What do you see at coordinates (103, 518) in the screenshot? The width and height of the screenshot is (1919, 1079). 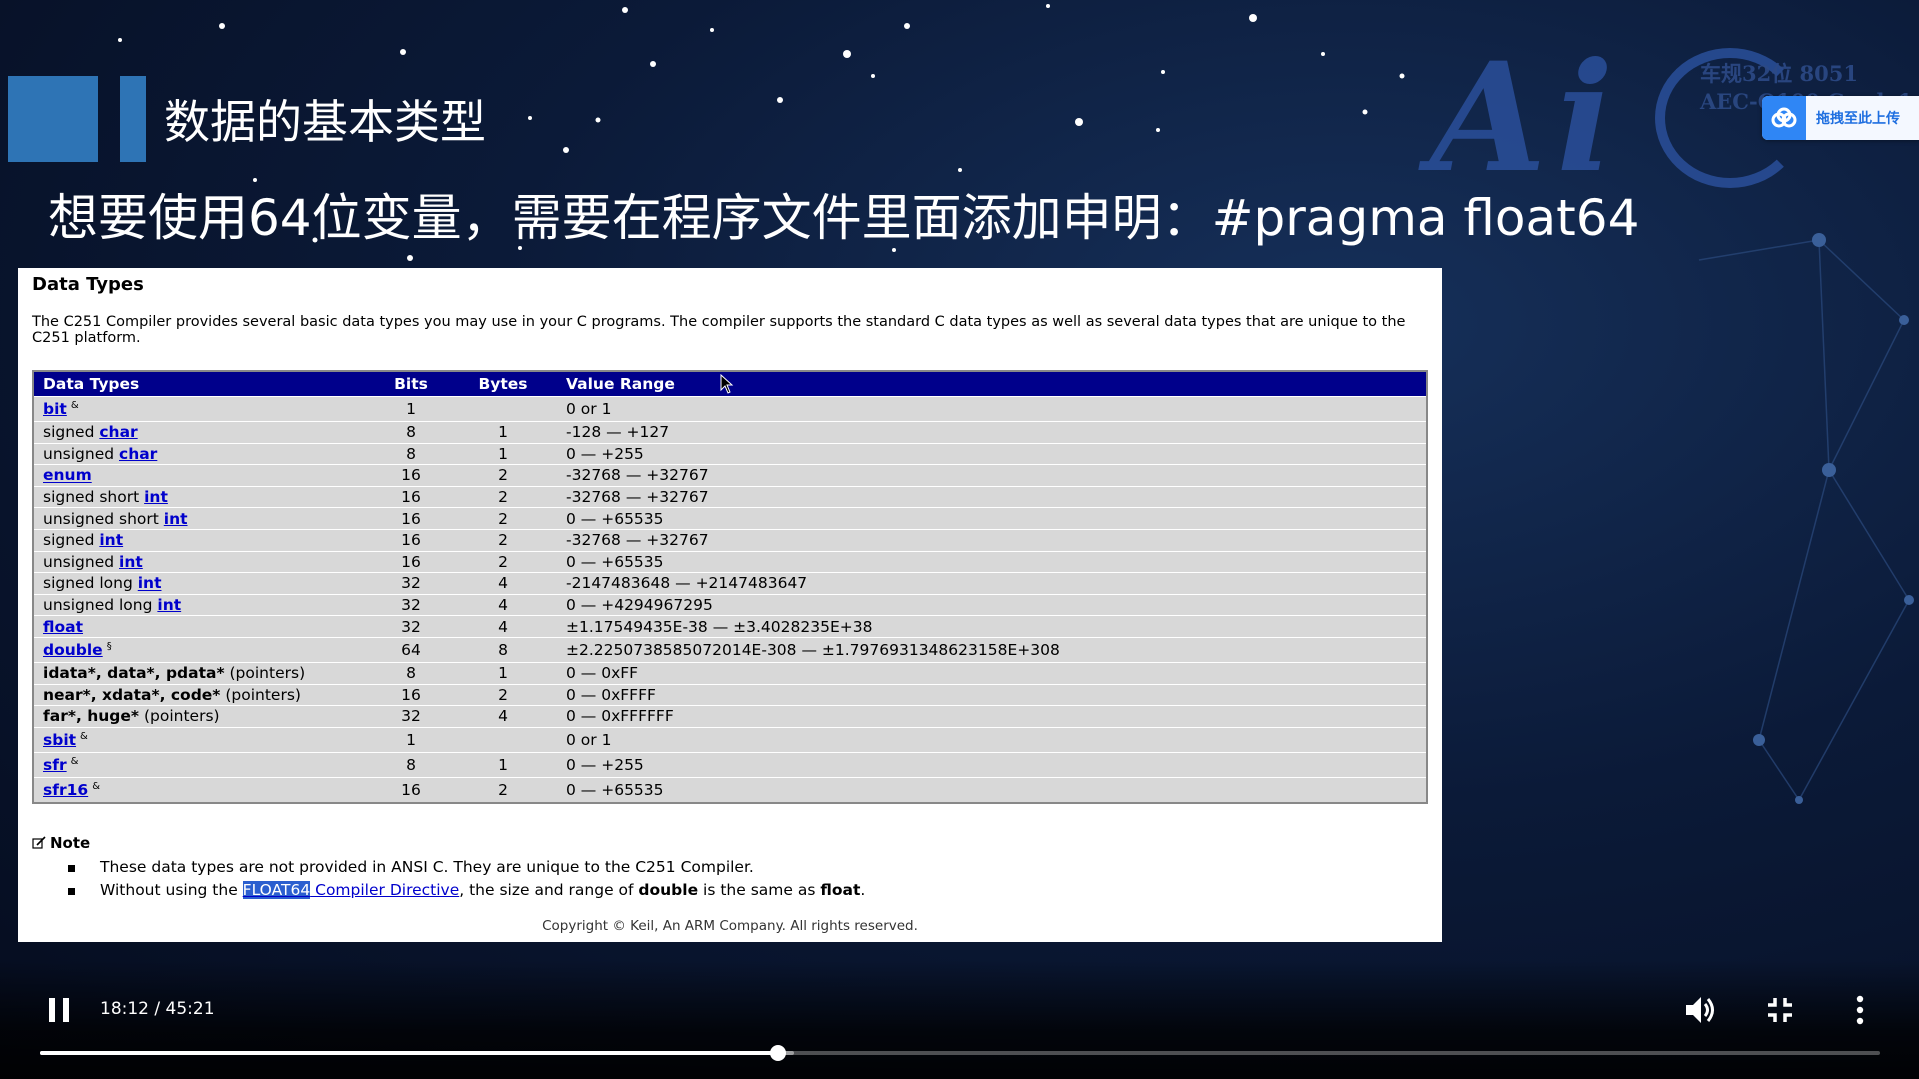 I see `type-prefix: unsigned short` at bounding box center [103, 518].